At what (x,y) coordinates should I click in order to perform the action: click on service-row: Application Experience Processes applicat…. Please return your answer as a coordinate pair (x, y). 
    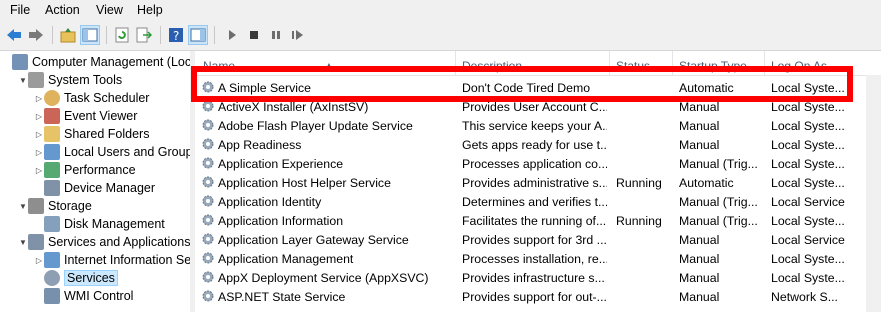
    Looking at the image, I should click on (538, 163).